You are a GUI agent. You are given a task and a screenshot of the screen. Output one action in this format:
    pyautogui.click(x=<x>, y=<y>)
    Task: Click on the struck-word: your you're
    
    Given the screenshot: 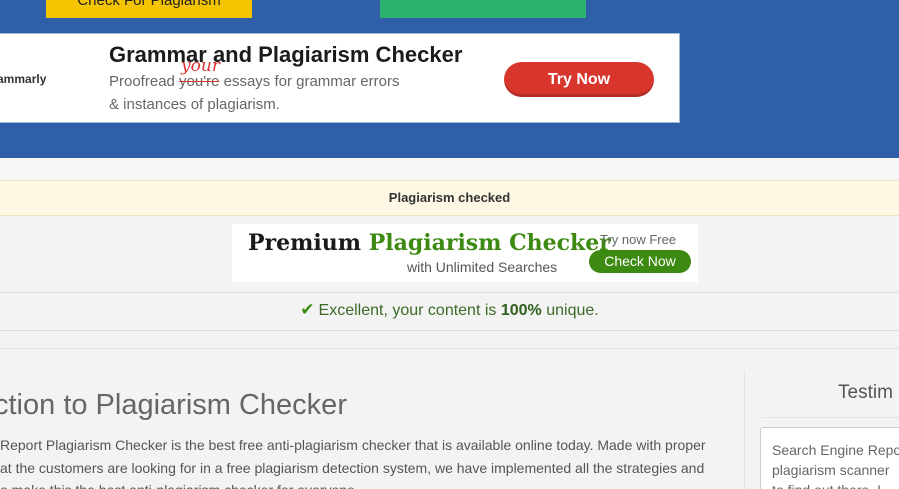 What is the action you would take?
    pyautogui.click(x=199, y=73)
    